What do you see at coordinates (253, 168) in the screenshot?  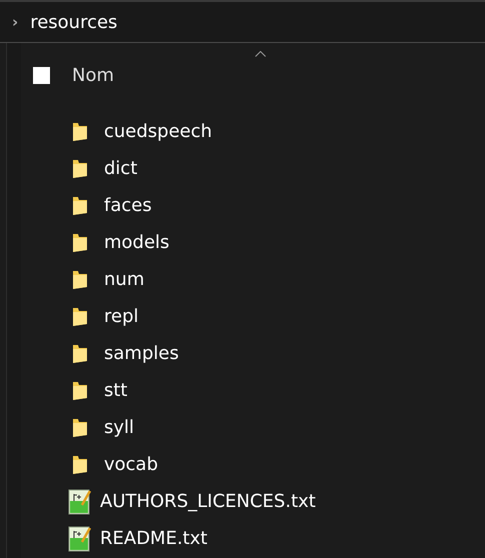 I see `file-list-item: dict` at bounding box center [253, 168].